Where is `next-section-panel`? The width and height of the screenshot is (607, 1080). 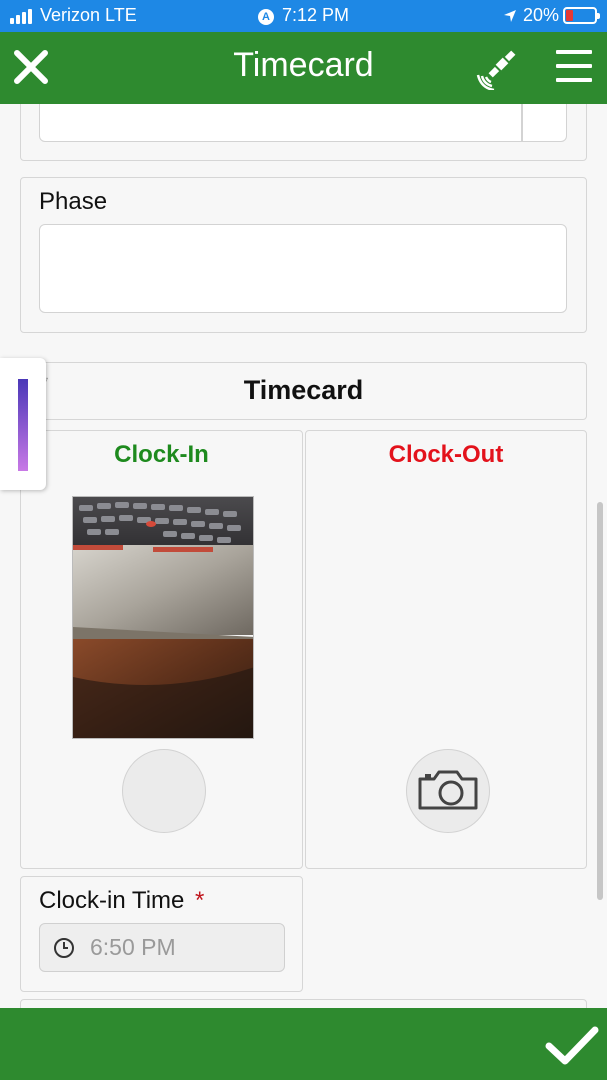
next-section-panel is located at coordinates (303, 1003).